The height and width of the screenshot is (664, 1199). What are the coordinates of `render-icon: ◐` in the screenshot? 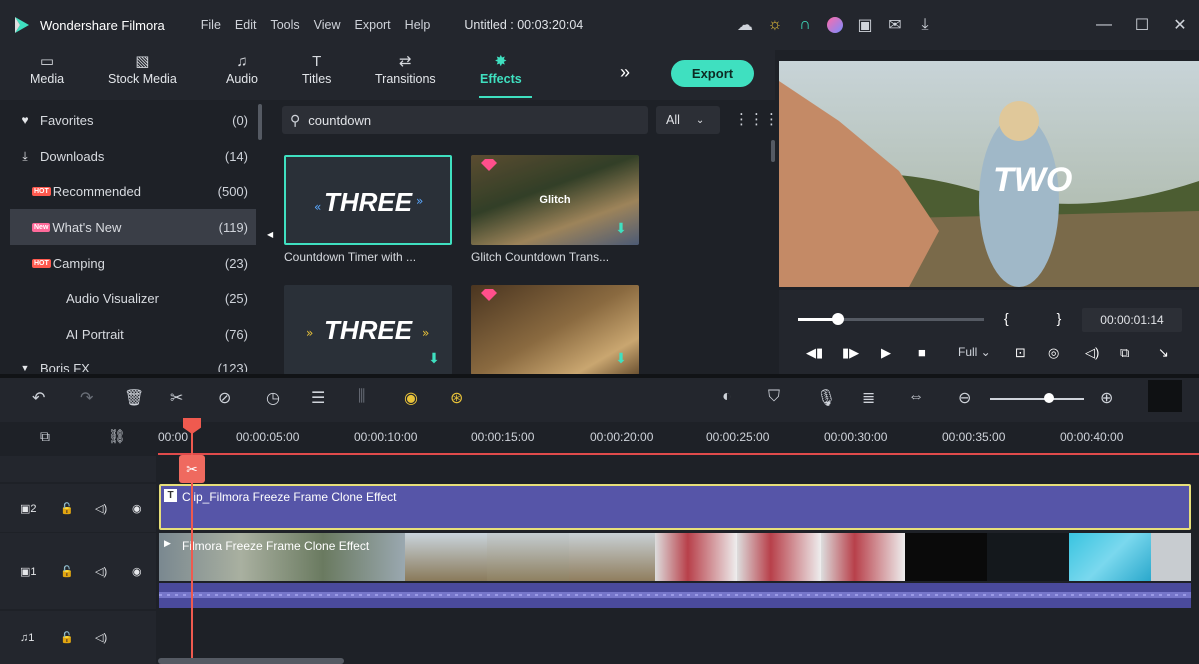 It's located at (727, 397).